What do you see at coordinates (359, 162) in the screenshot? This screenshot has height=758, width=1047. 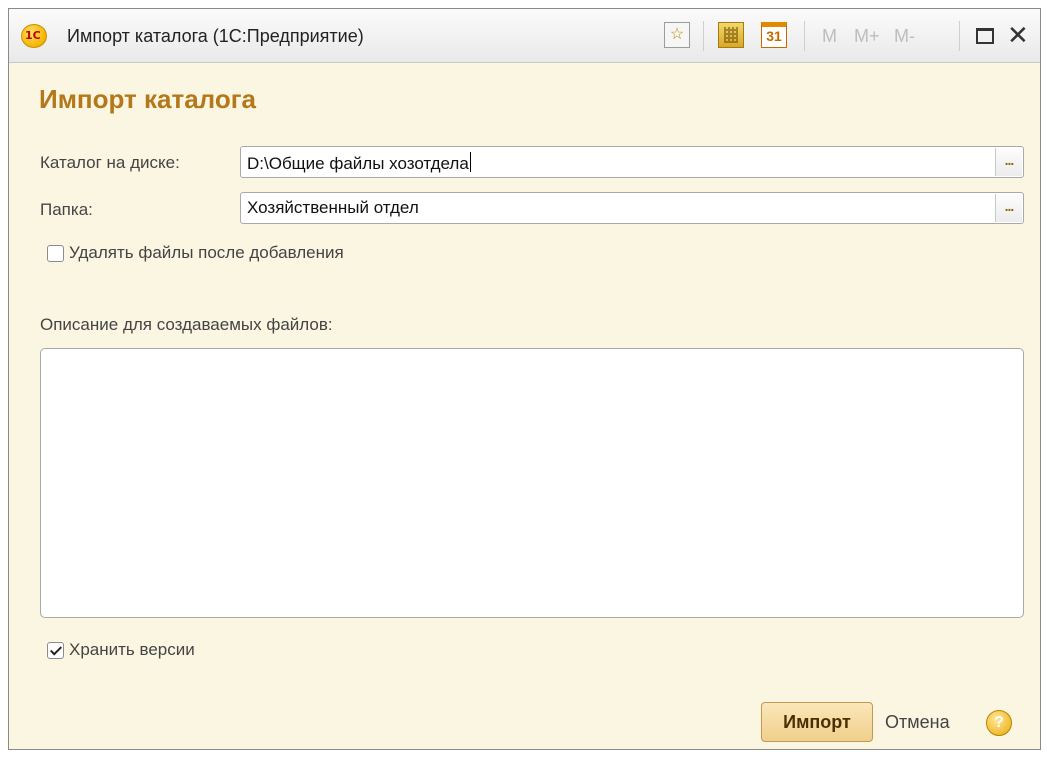 I see `catalog-path-value: D:\Общие файлы хозотдела` at bounding box center [359, 162].